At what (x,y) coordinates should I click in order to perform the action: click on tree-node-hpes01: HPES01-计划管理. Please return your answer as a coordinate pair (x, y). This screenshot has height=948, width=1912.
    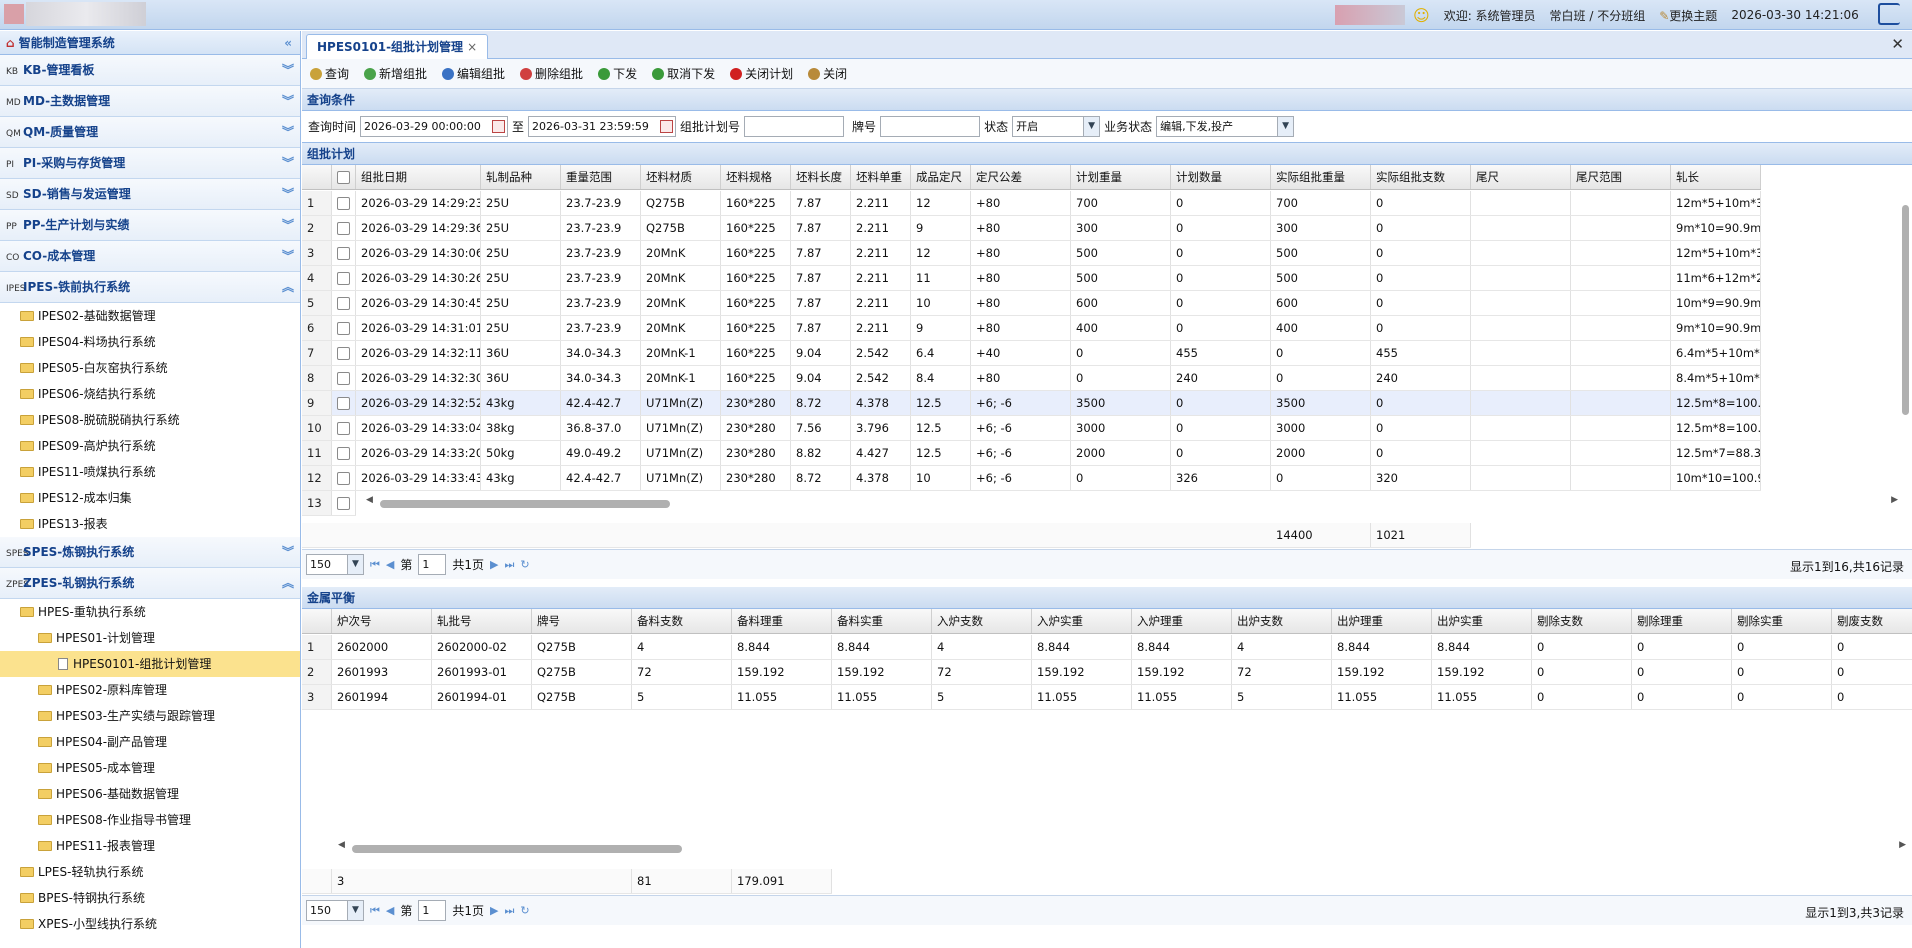
    Looking at the image, I should click on (150, 638).